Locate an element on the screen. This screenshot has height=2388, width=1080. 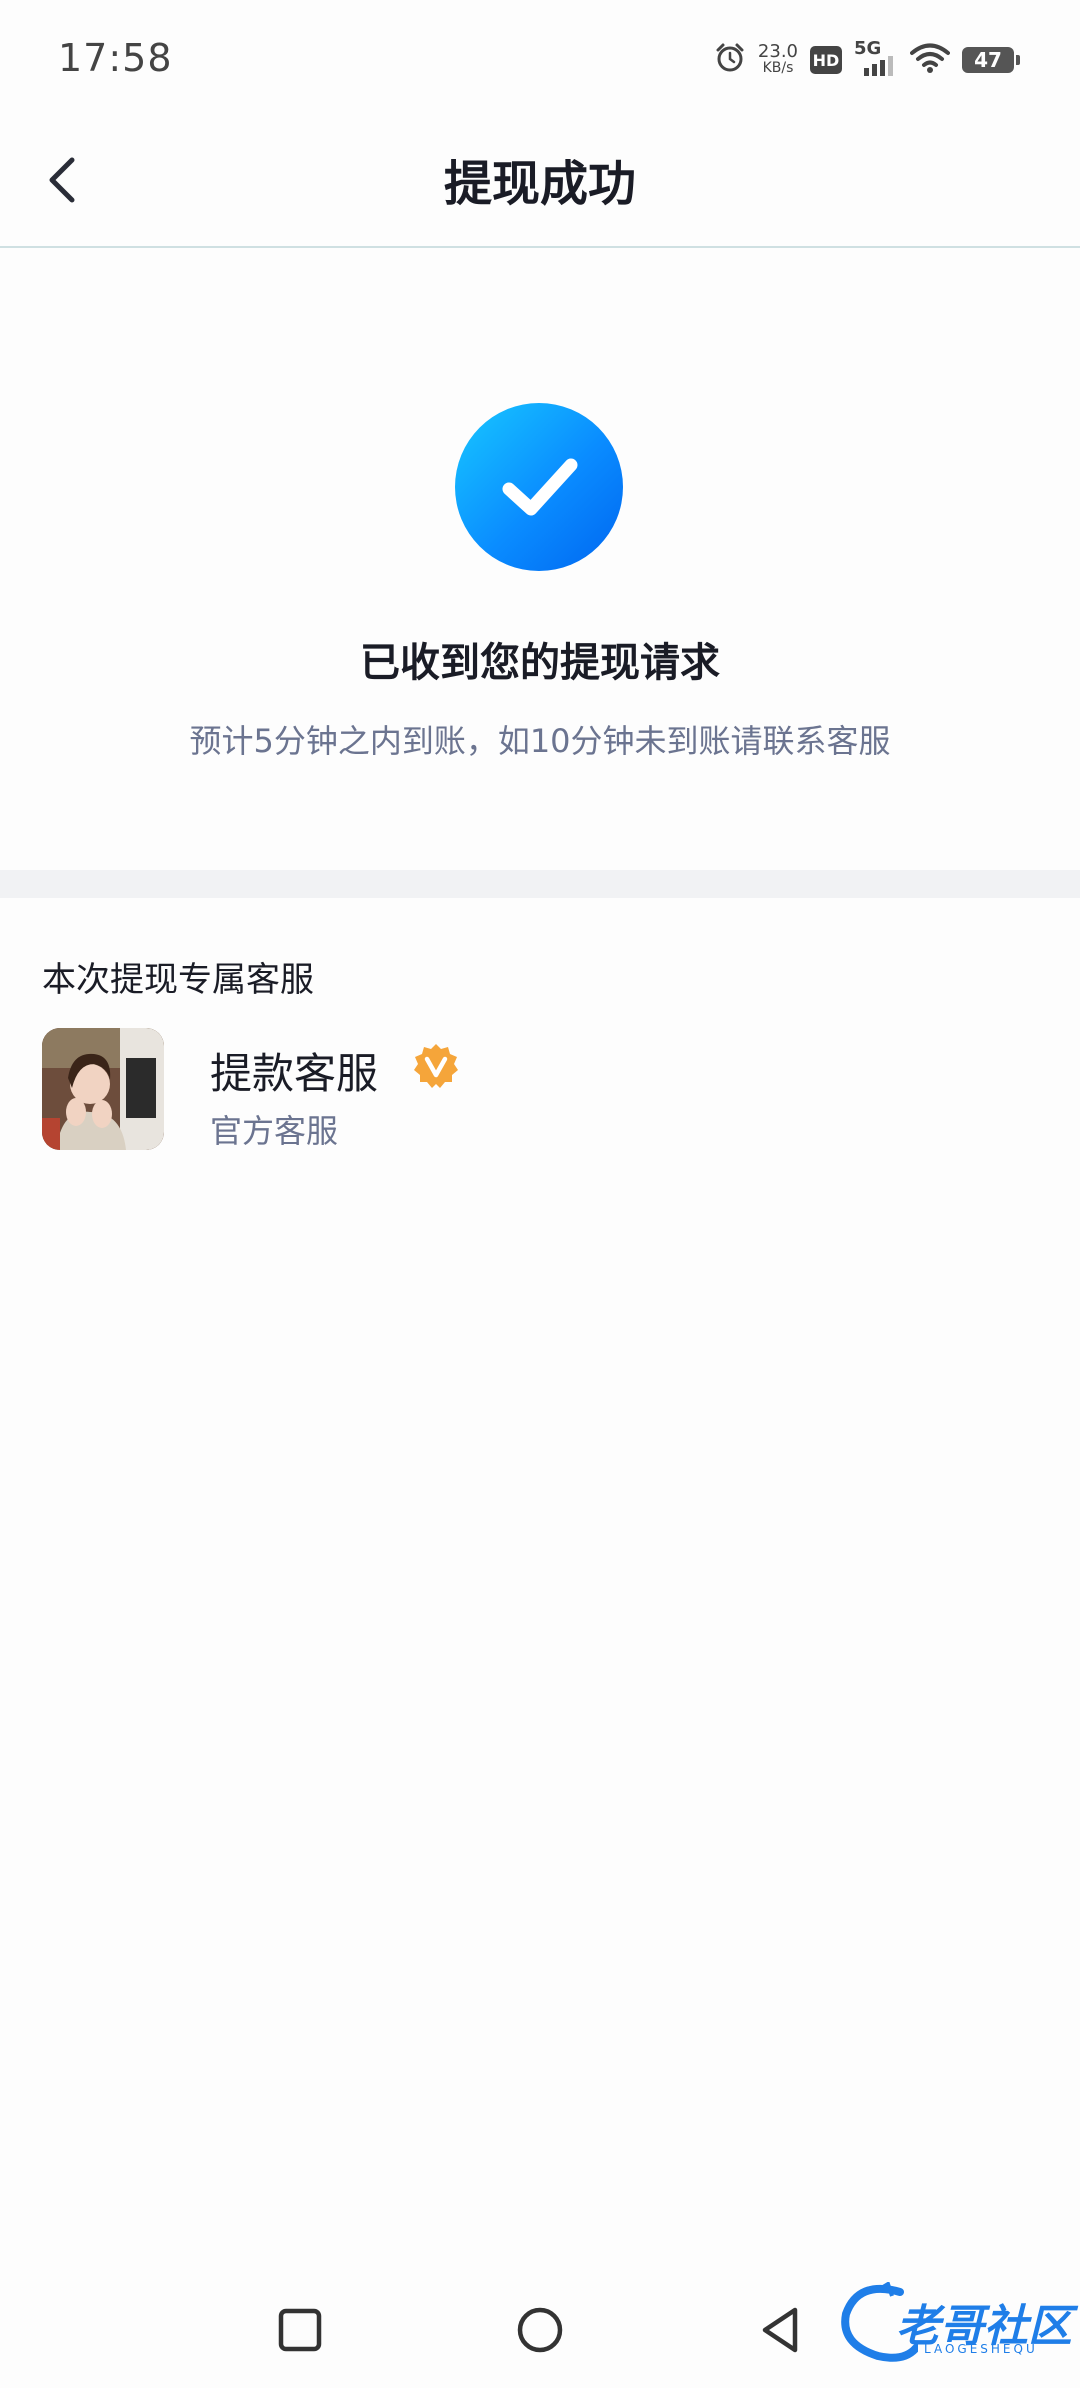
battery-icon: 47 is located at coordinates (991, 60).